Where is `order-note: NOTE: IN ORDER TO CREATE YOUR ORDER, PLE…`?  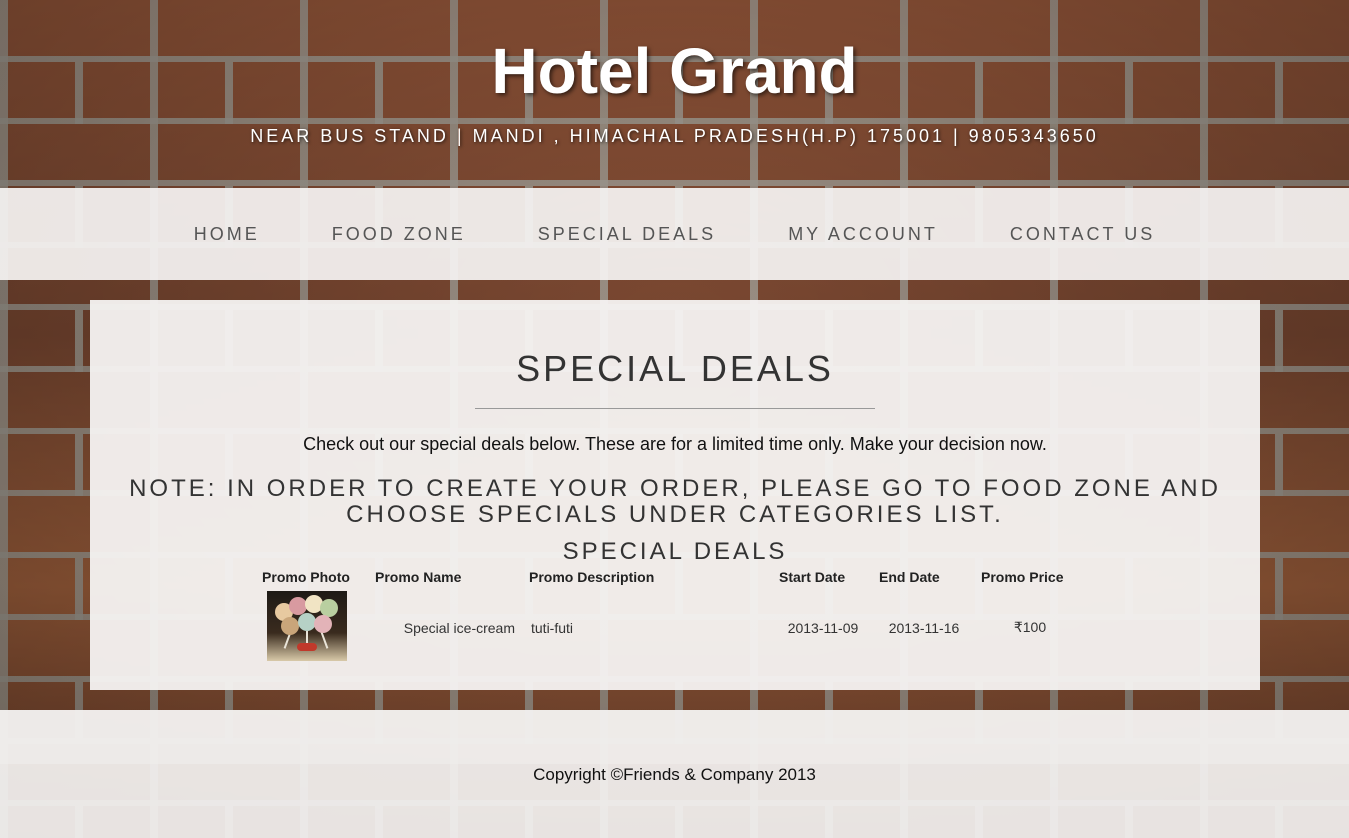
order-note: NOTE: IN ORDER TO CREATE YOUR ORDER, PLE… is located at coordinates (675, 501).